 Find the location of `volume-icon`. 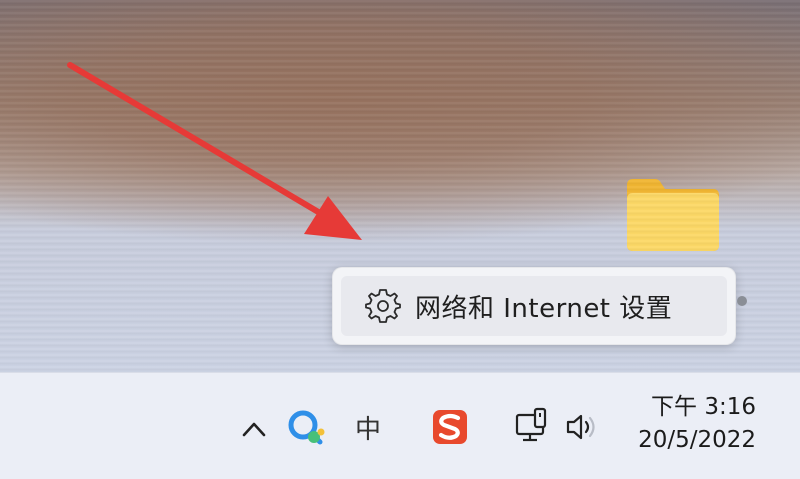

volume-icon is located at coordinates (580, 427).